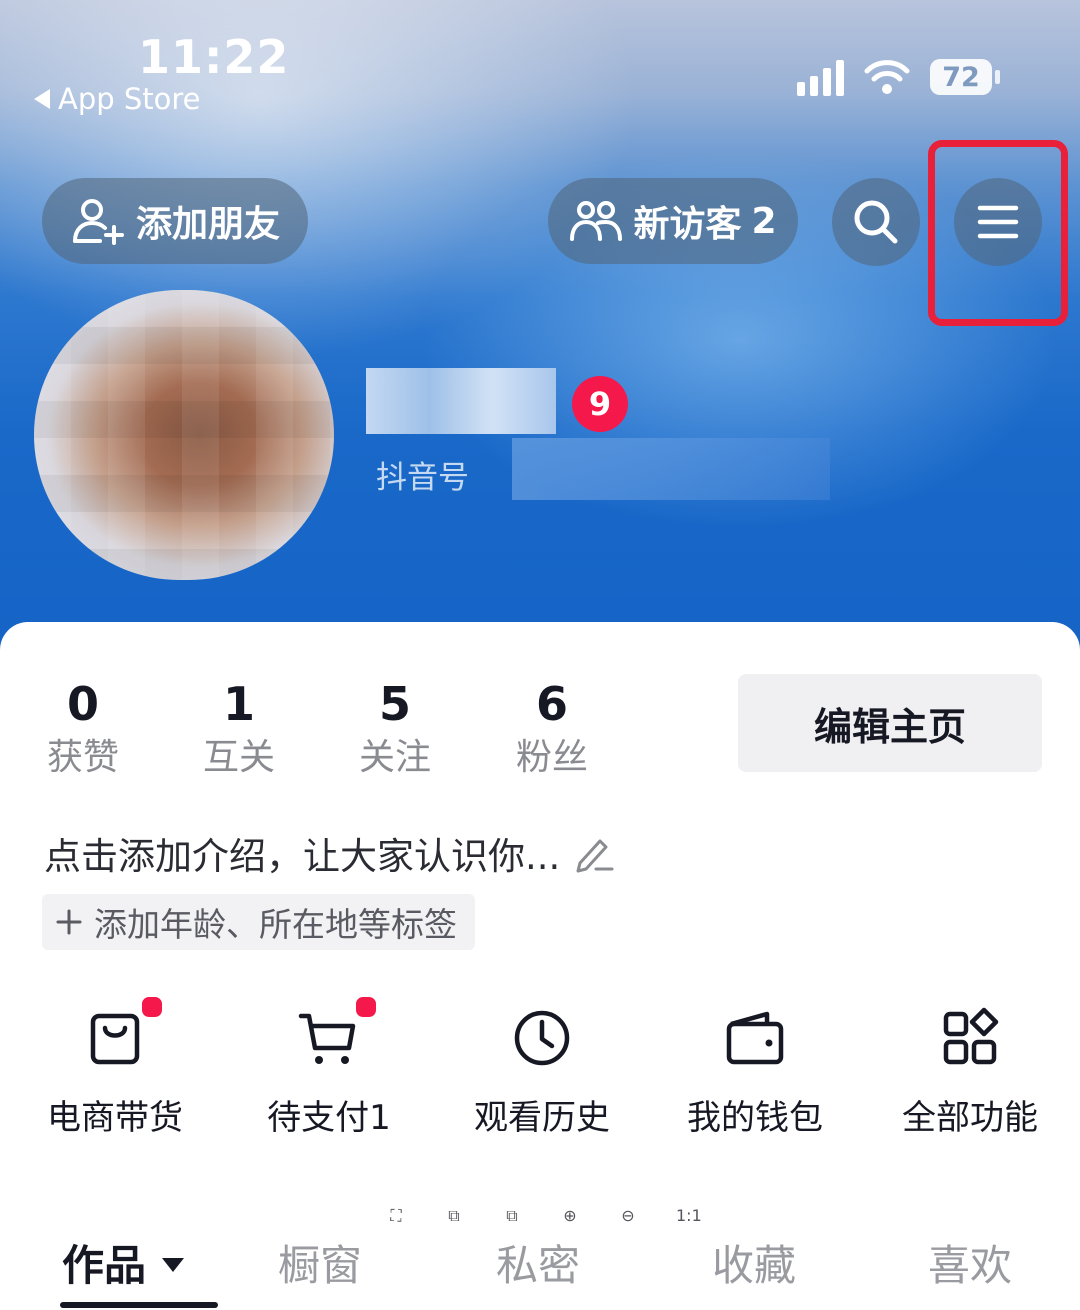 This screenshot has width=1080, height=1310. I want to click on stat-likes: 0 获赞, so click(83, 730).